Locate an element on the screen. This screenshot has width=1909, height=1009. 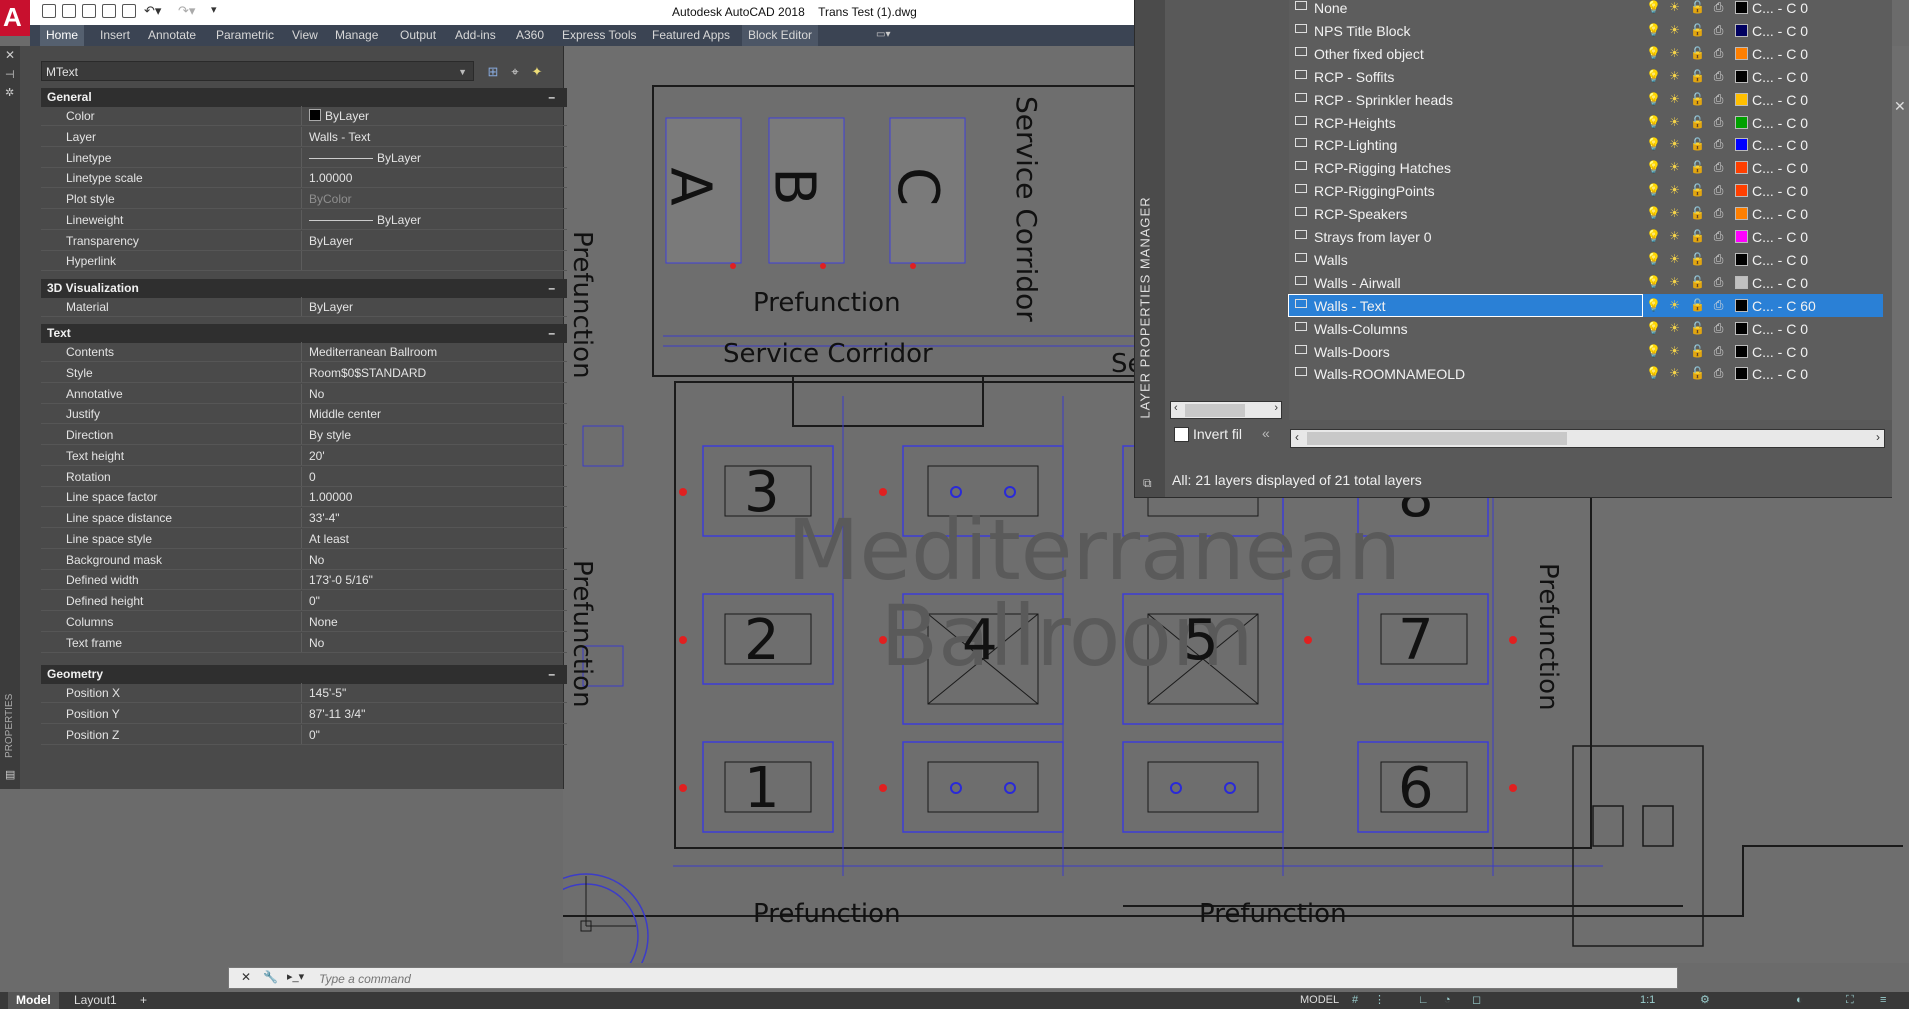
layer-row: Walls-Columns 💡 ☀ 🔓 ⎙ C... - C 0 is located at coordinates (1585, 328).